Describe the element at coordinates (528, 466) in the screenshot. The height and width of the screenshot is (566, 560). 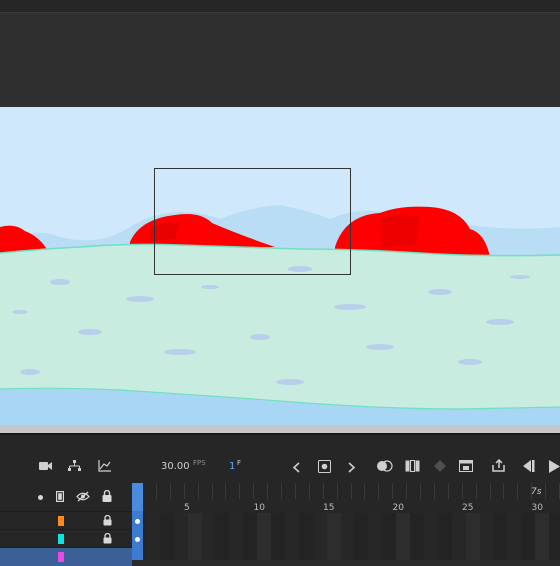
I see `step-back-icon` at that location.